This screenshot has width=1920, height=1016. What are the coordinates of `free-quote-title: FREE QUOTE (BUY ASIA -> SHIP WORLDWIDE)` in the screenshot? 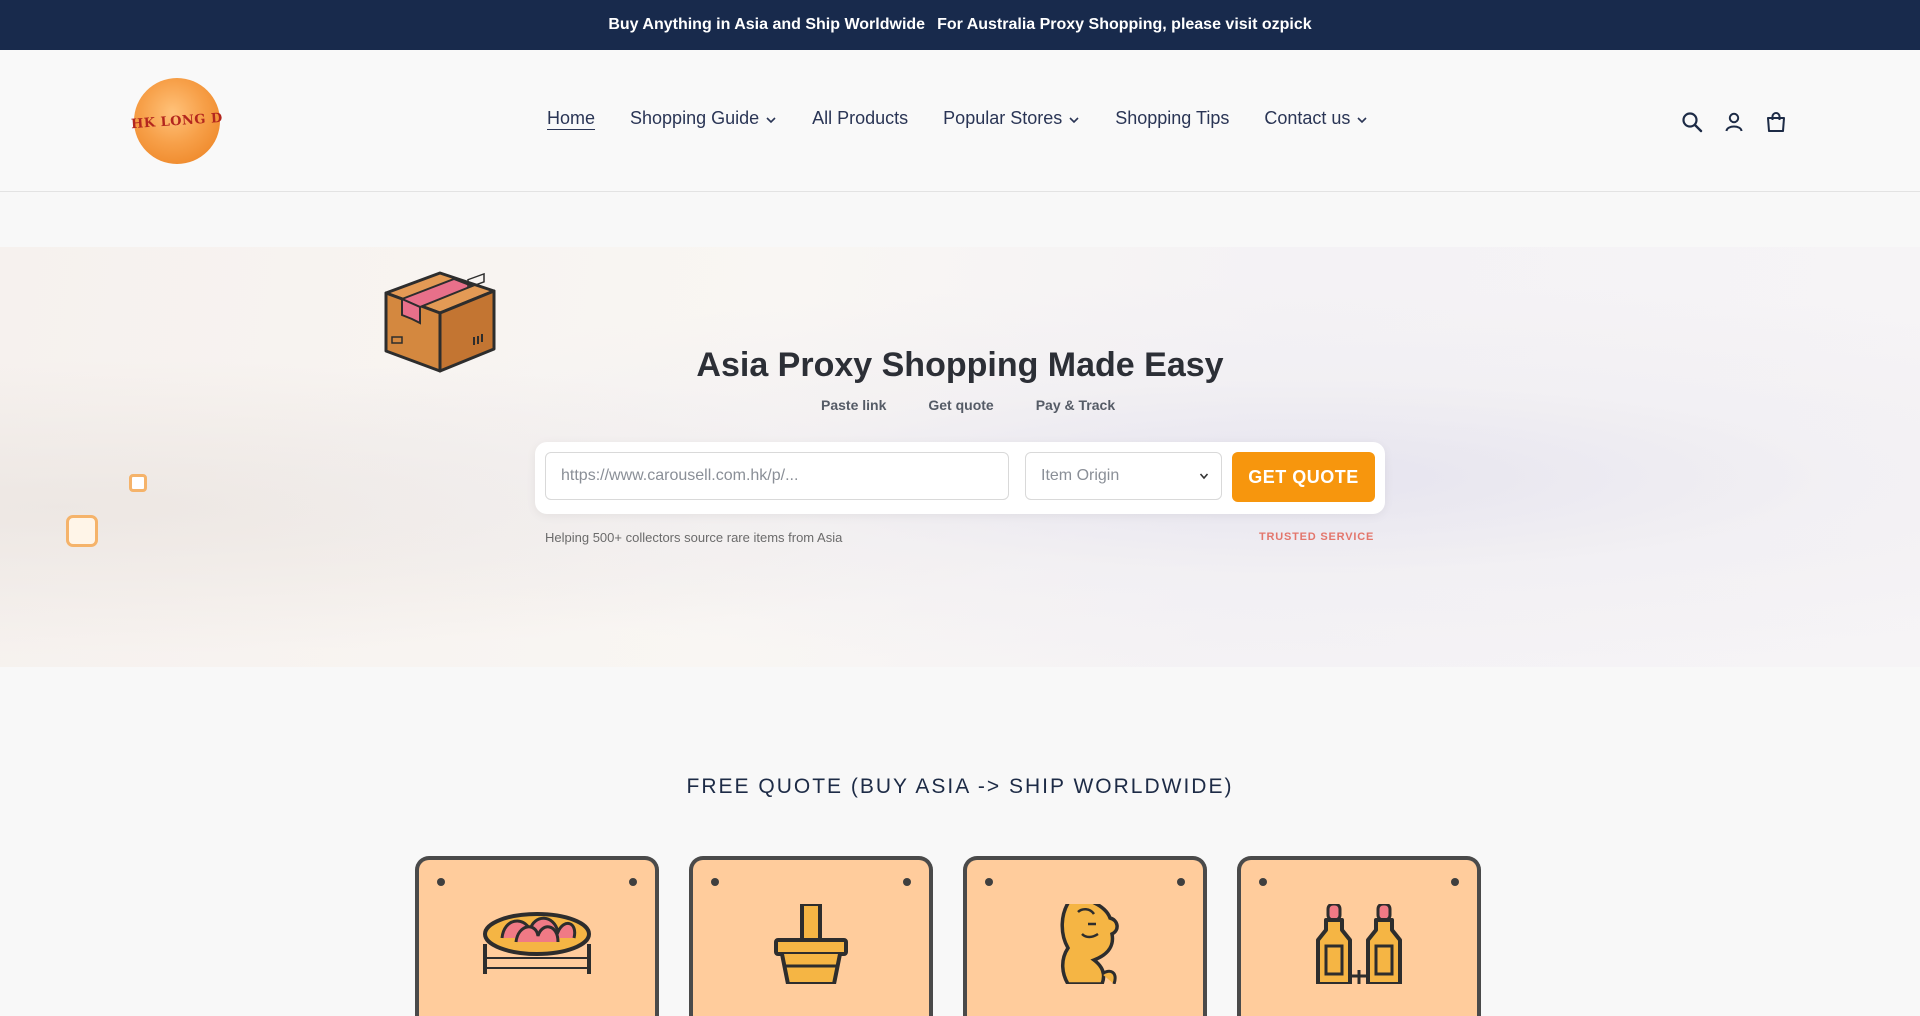 It's located at (960, 786).